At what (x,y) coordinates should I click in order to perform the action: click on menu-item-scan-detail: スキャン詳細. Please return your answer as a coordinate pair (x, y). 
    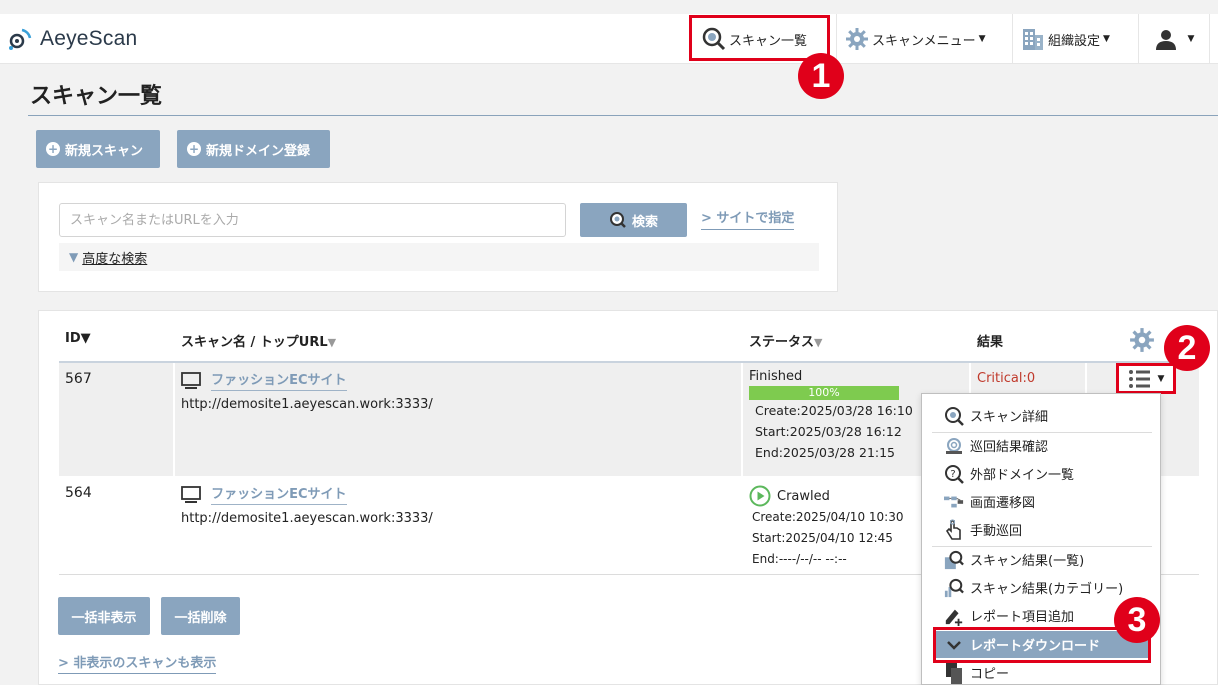
    Looking at the image, I should click on (1041, 415).